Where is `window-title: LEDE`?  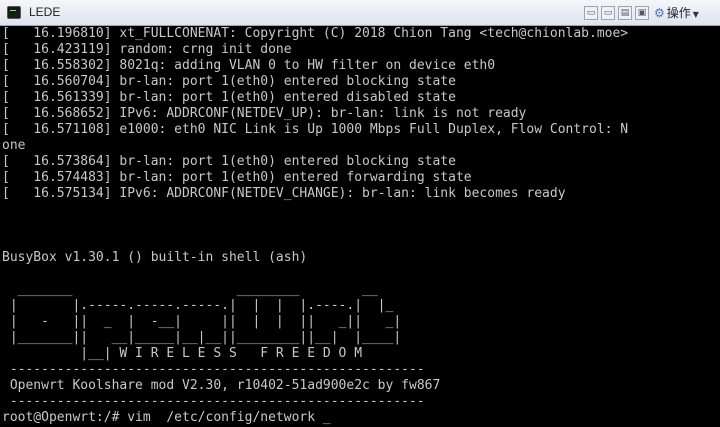
window-title: LEDE is located at coordinates (45, 12).